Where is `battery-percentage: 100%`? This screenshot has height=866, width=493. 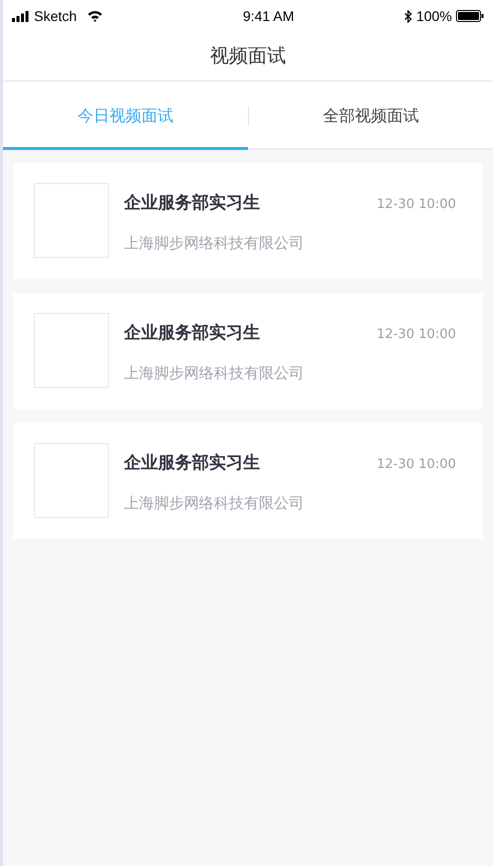 battery-percentage: 100% is located at coordinates (434, 16).